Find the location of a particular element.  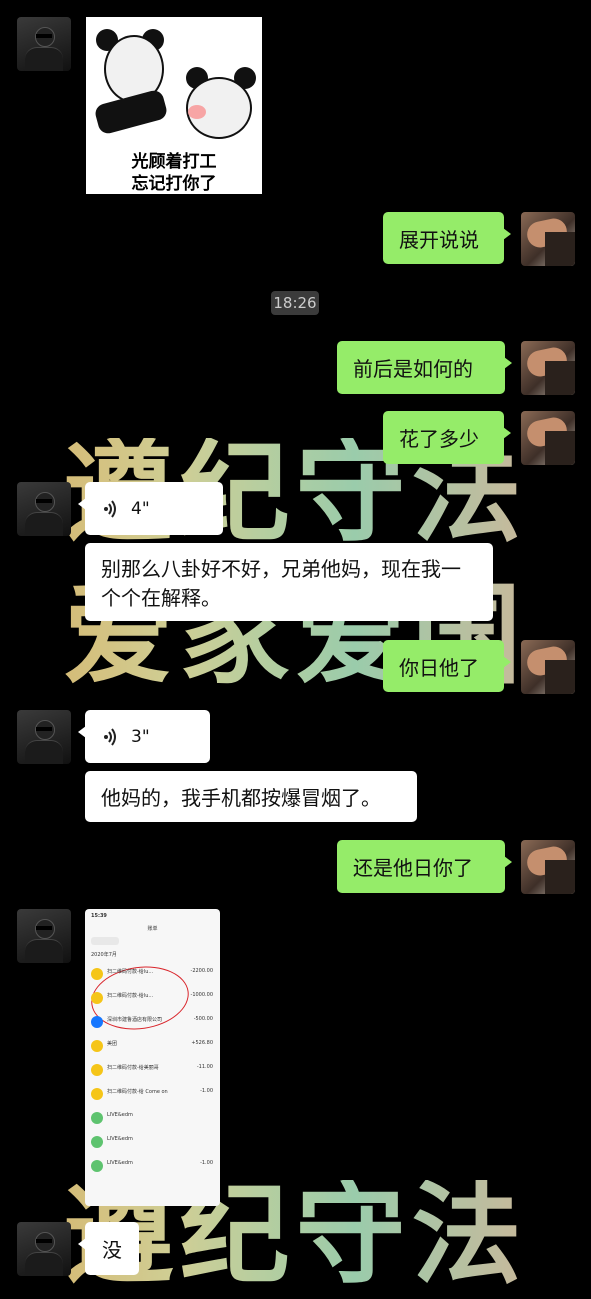

message-bubble-self: 还是他日你了 is located at coordinates (424, 866).